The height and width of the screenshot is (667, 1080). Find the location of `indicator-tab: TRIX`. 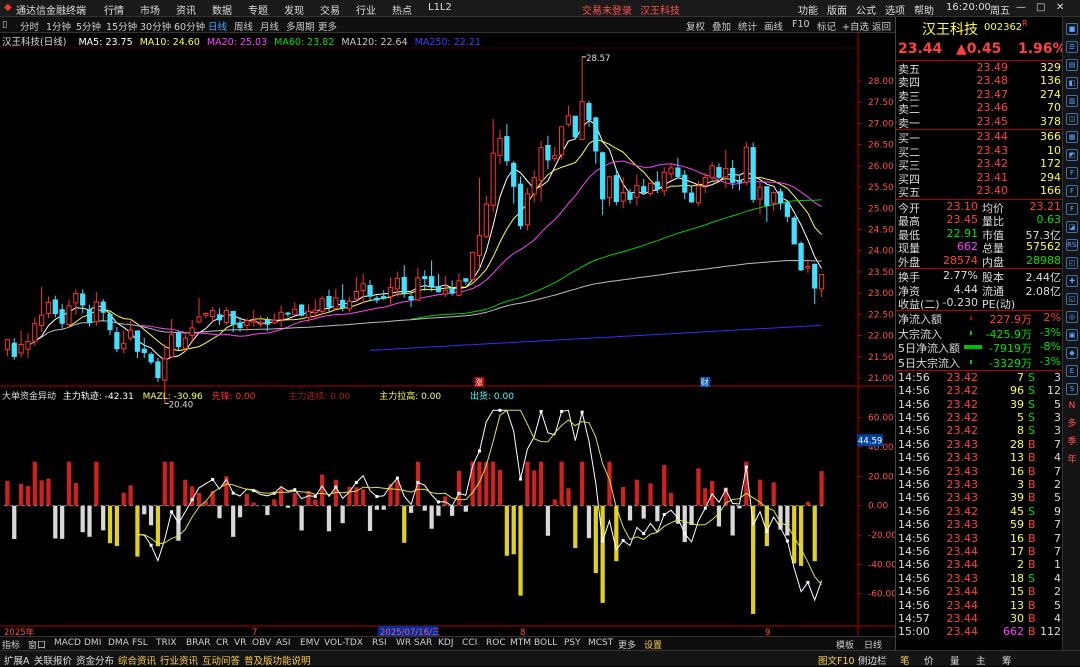

indicator-tab: TRIX is located at coordinates (166, 643).